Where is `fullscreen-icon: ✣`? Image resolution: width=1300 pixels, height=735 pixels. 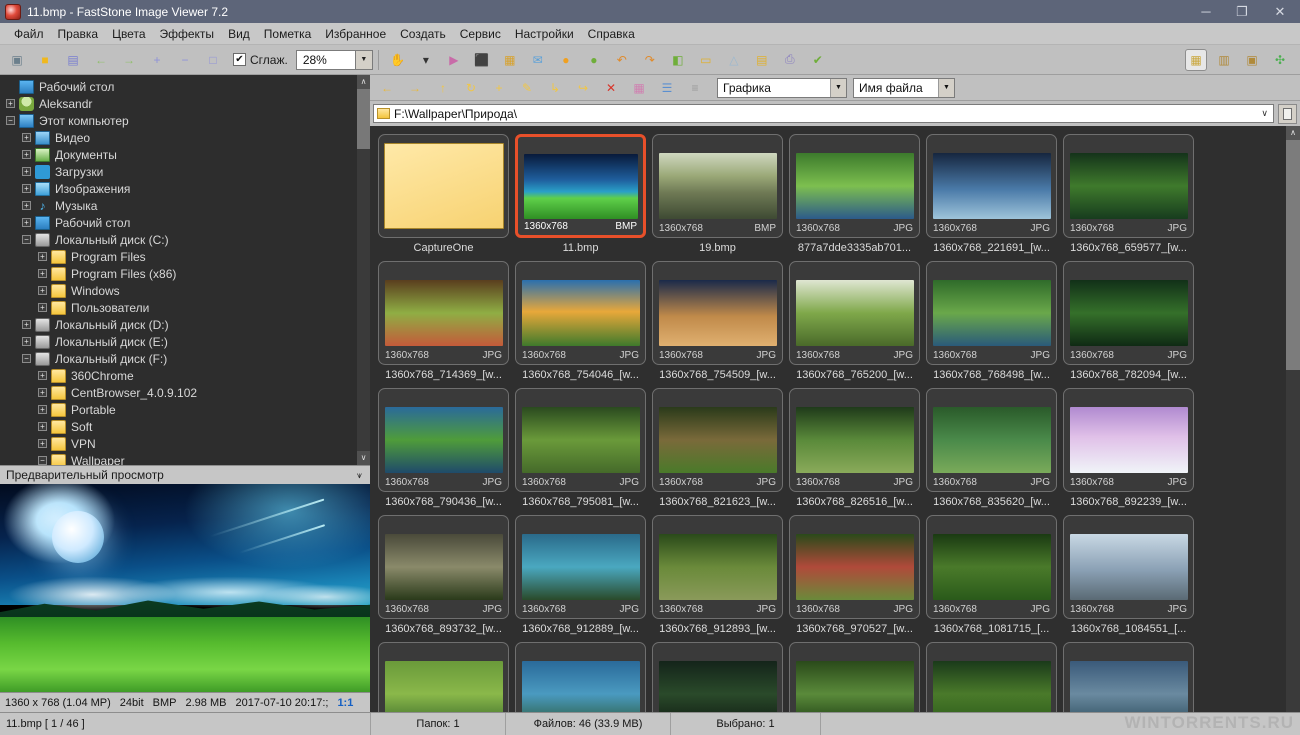 fullscreen-icon: ✣ is located at coordinates (1280, 60).